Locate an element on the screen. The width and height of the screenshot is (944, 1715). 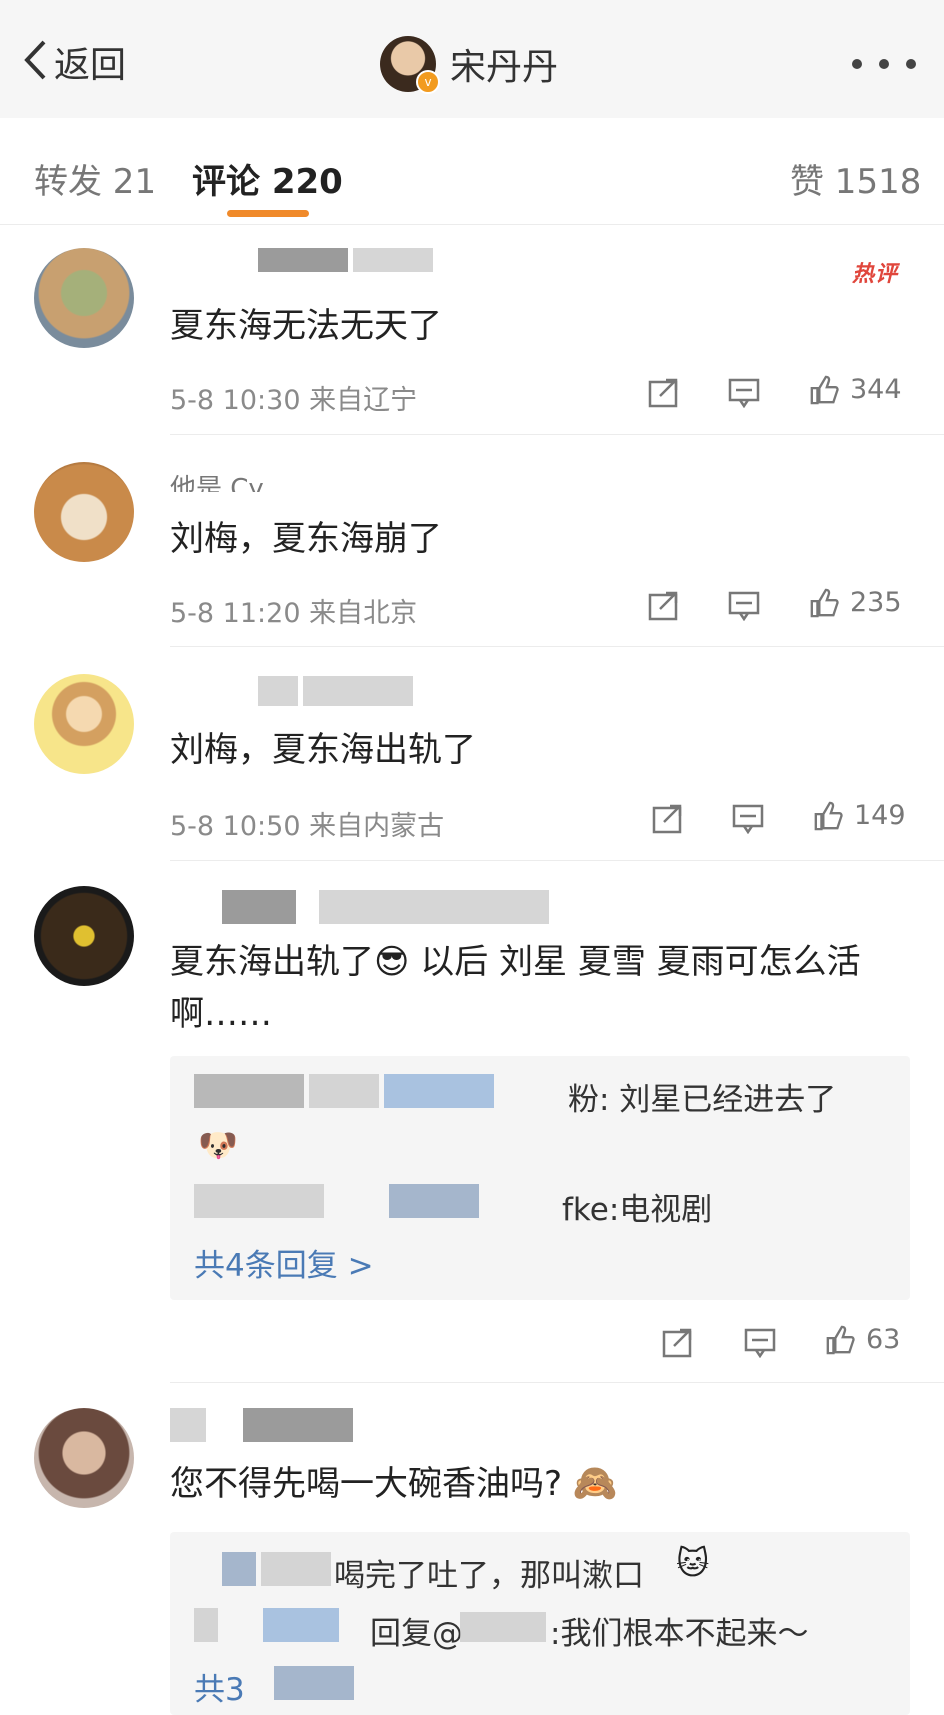
reply-prefix: 回复@ is located at coordinates (416, 1634).